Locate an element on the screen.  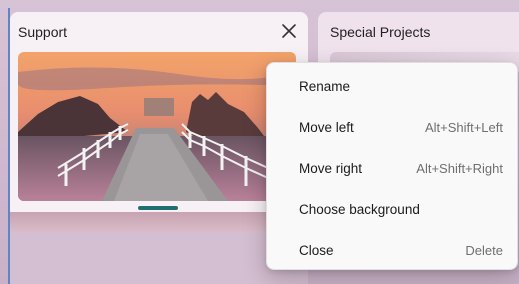
card-title: Support is located at coordinates (43, 32).